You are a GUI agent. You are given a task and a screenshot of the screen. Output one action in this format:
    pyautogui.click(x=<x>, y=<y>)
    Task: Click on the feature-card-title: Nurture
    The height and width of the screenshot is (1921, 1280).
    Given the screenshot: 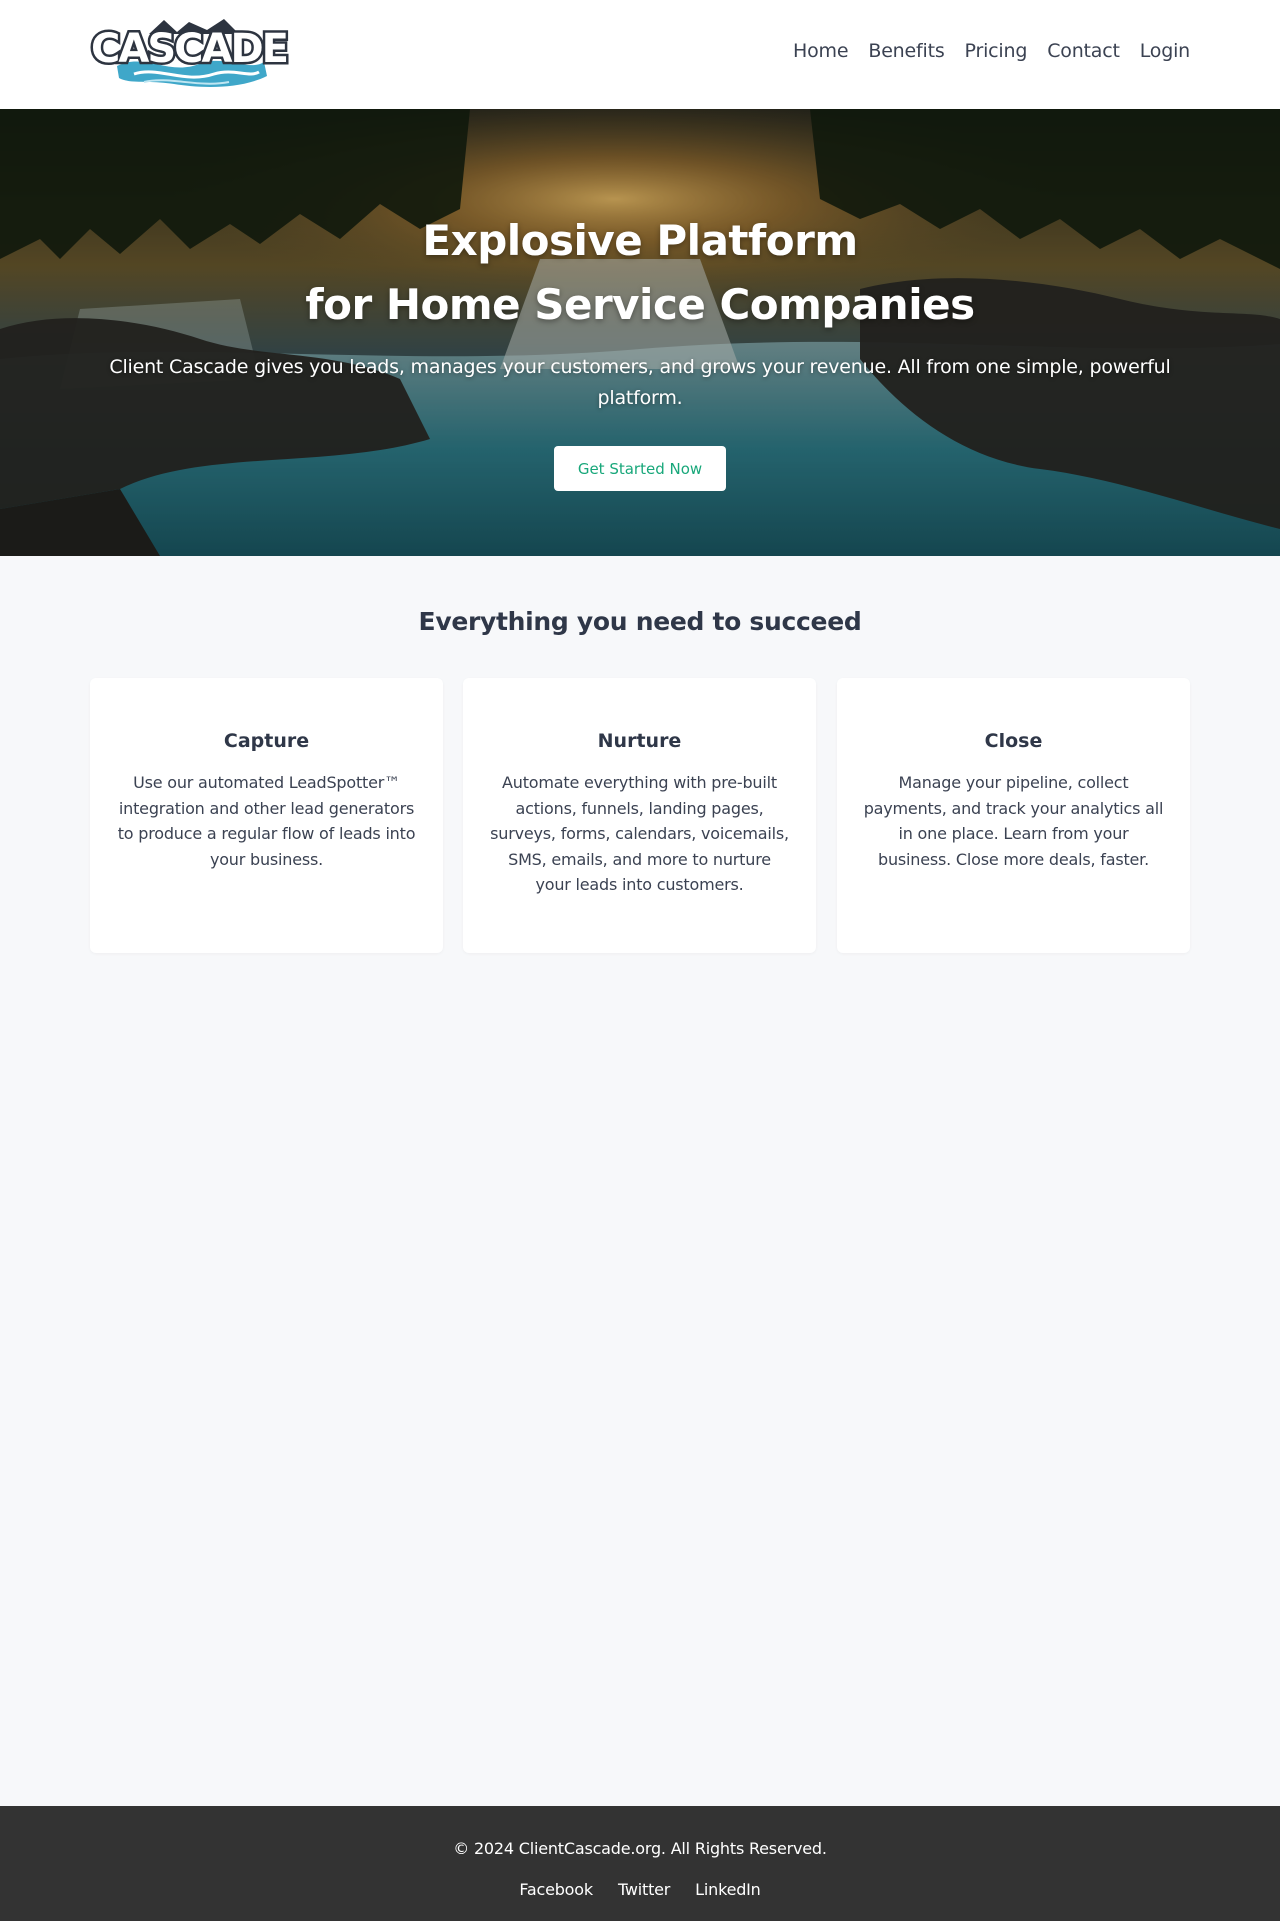 What is the action you would take?
    pyautogui.click(x=639, y=741)
    